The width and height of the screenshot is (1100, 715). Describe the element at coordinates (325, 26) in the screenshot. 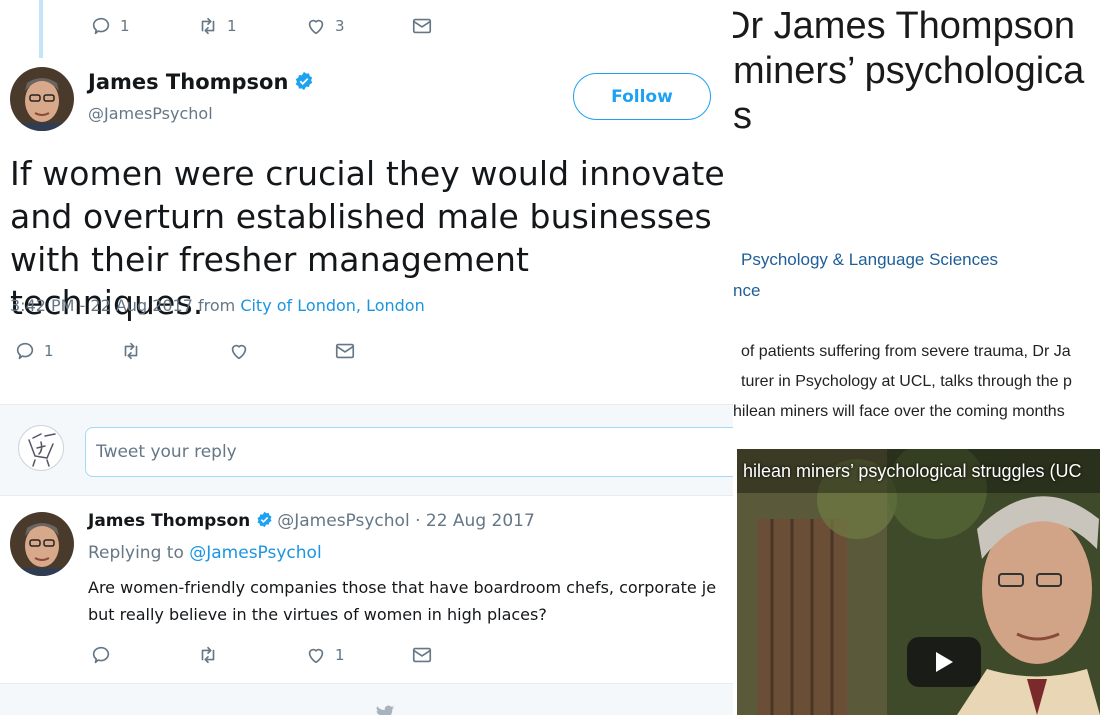

I see `like-action: 3` at that location.